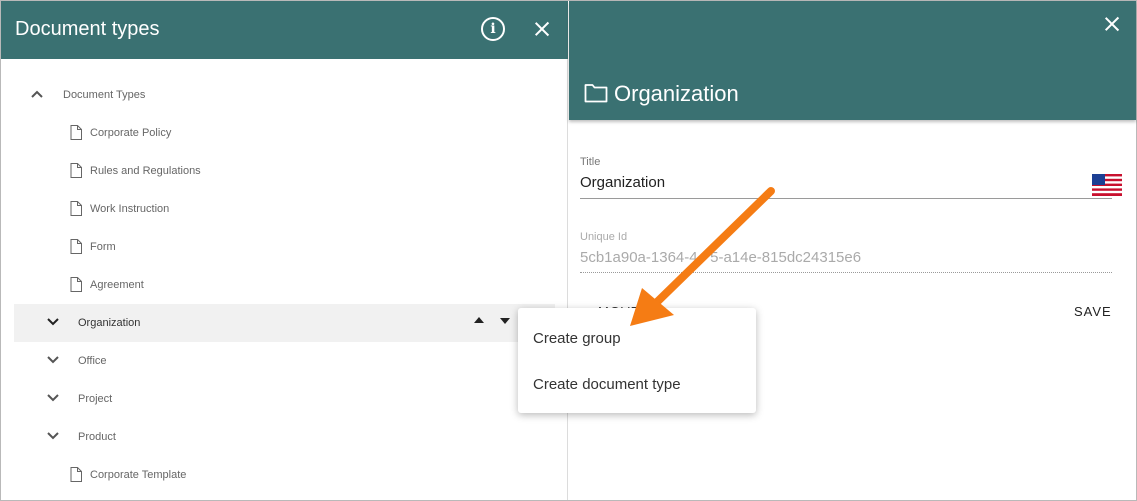 Image resolution: width=1137 pixels, height=501 pixels. What do you see at coordinates (284, 247) in the screenshot?
I see `tree-item-form: Form` at bounding box center [284, 247].